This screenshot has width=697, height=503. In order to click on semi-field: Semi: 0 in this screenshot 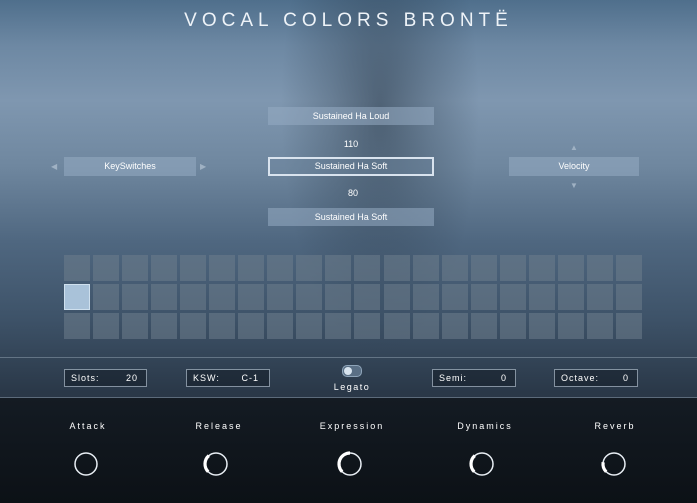, I will do `click(474, 378)`.